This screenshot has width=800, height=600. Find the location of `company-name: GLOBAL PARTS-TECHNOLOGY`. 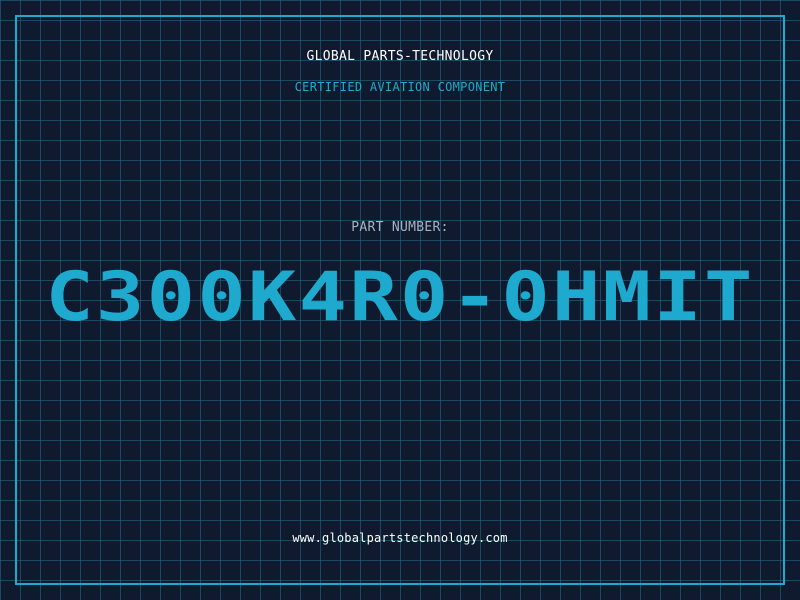

company-name: GLOBAL PARTS-TECHNOLOGY is located at coordinates (400, 56).